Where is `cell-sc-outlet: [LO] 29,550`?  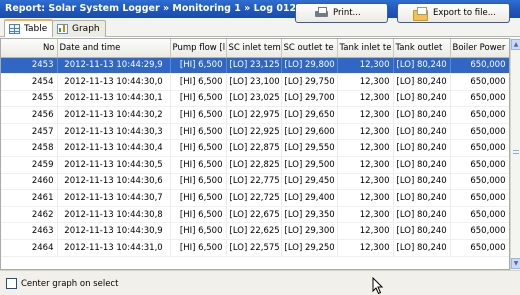
cell-sc-outlet: [LO] 29,550 is located at coordinates (309, 148).